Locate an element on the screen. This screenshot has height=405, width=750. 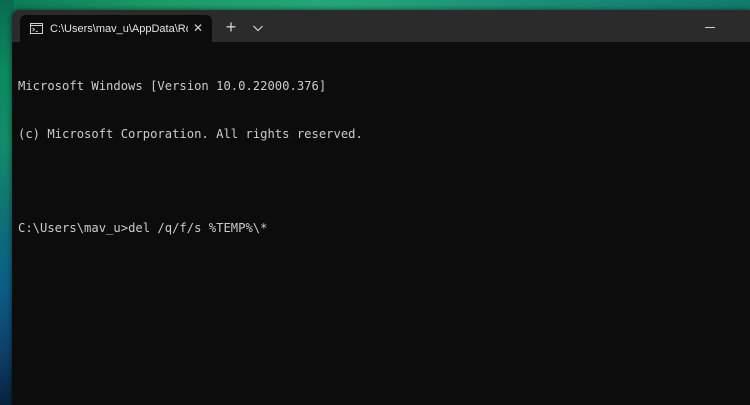
terminal-prompt: C:\Users\mav_u> is located at coordinates (73, 228).